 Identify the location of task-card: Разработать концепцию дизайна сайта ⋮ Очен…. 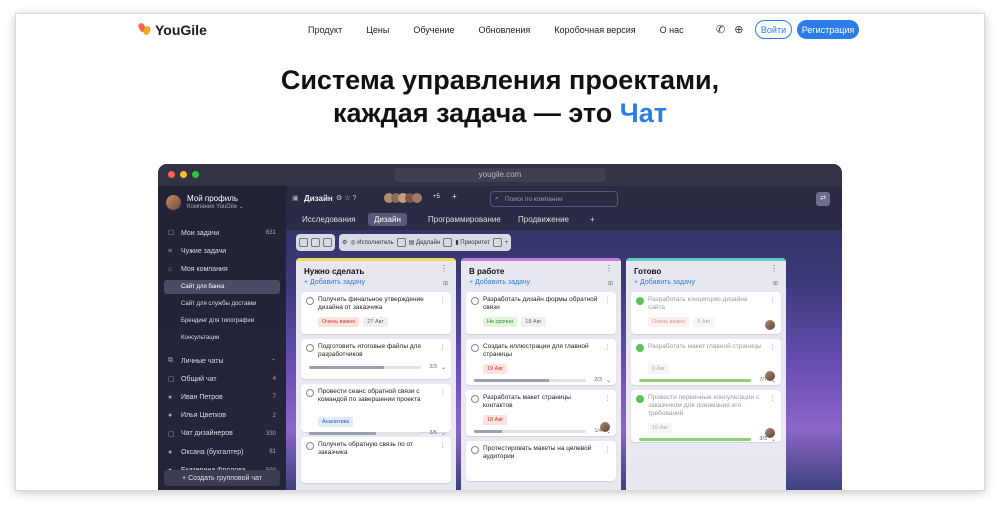
(706, 313).